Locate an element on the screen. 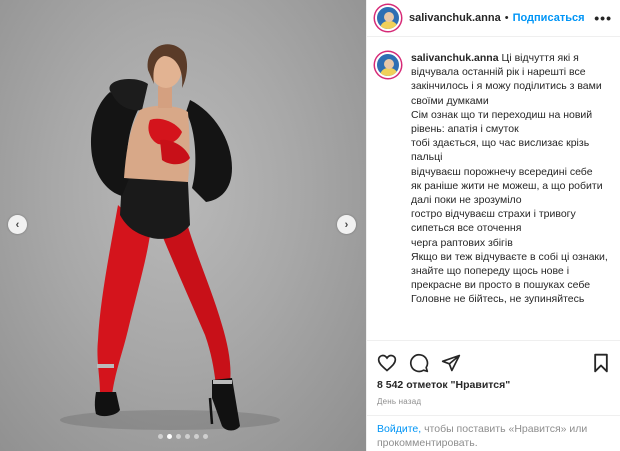 This screenshot has height=451, width=620. follow-button: Подписаться is located at coordinates (549, 18).